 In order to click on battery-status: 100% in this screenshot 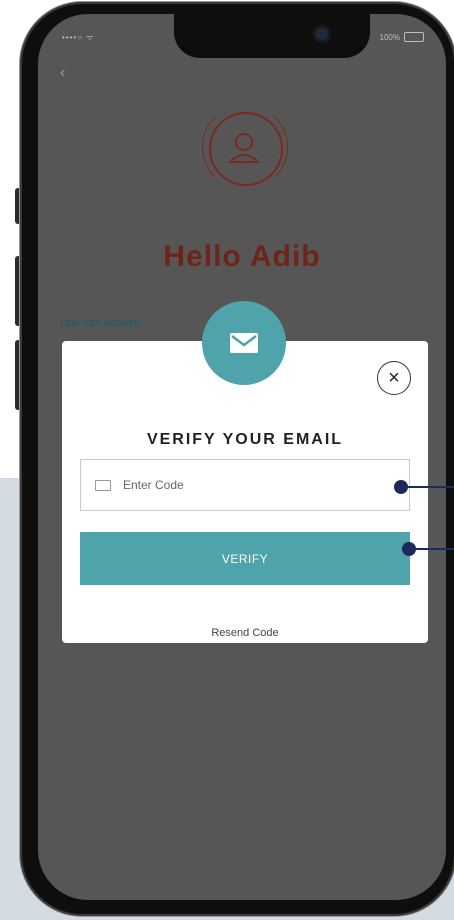, I will do `click(402, 37)`.